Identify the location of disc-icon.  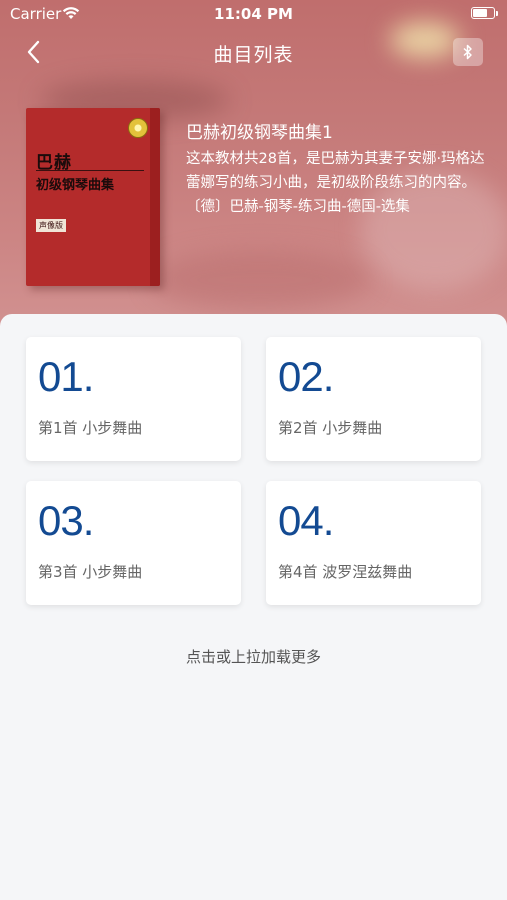
(138, 128).